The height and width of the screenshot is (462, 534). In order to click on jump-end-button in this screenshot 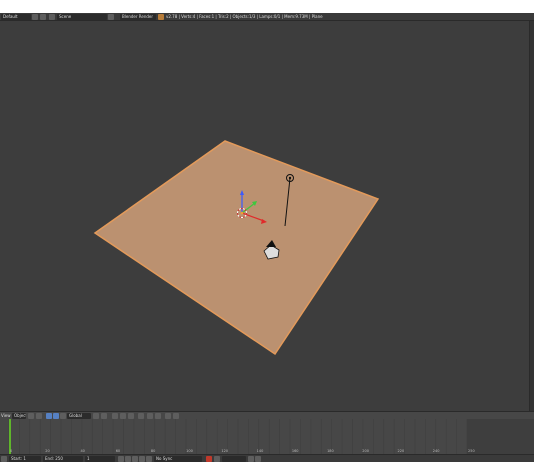, I will do `click(149, 459)`.